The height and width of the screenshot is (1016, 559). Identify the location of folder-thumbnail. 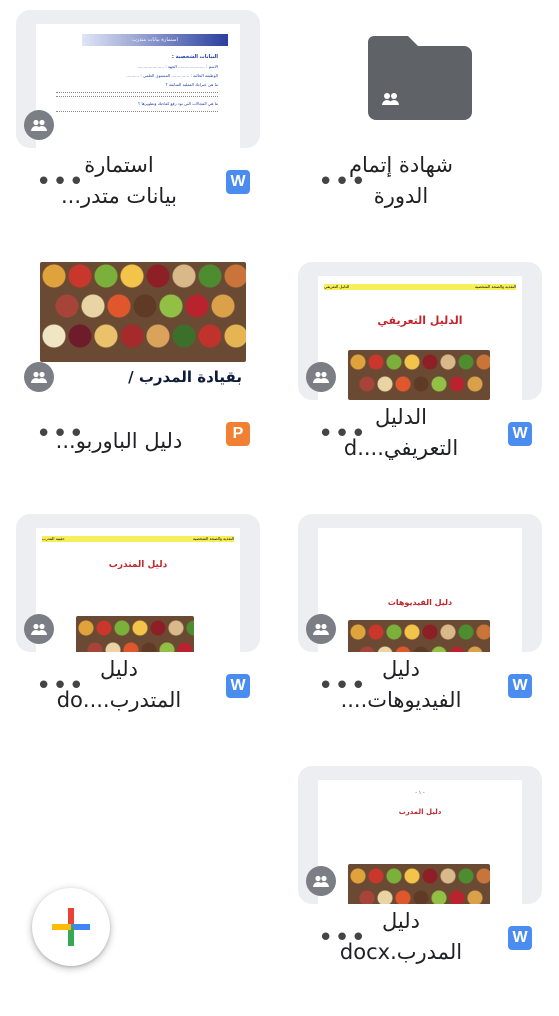
(420, 79).